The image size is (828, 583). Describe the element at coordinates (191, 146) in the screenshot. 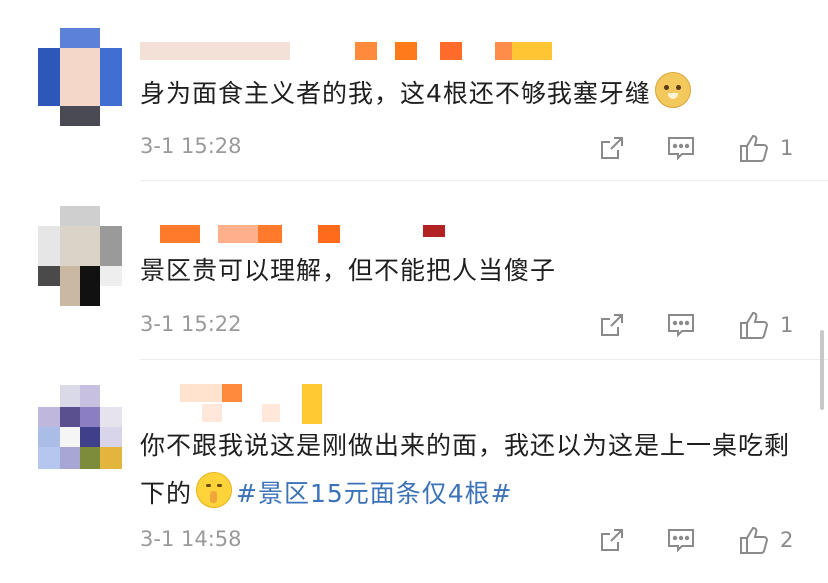

I see `comment-timestamp: 3-1 15:28` at that location.